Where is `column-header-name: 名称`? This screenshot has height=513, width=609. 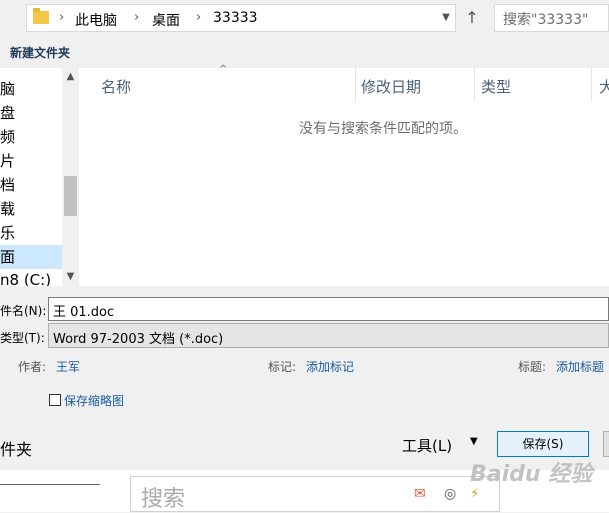
column-header-name: 名称 is located at coordinates (116, 86).